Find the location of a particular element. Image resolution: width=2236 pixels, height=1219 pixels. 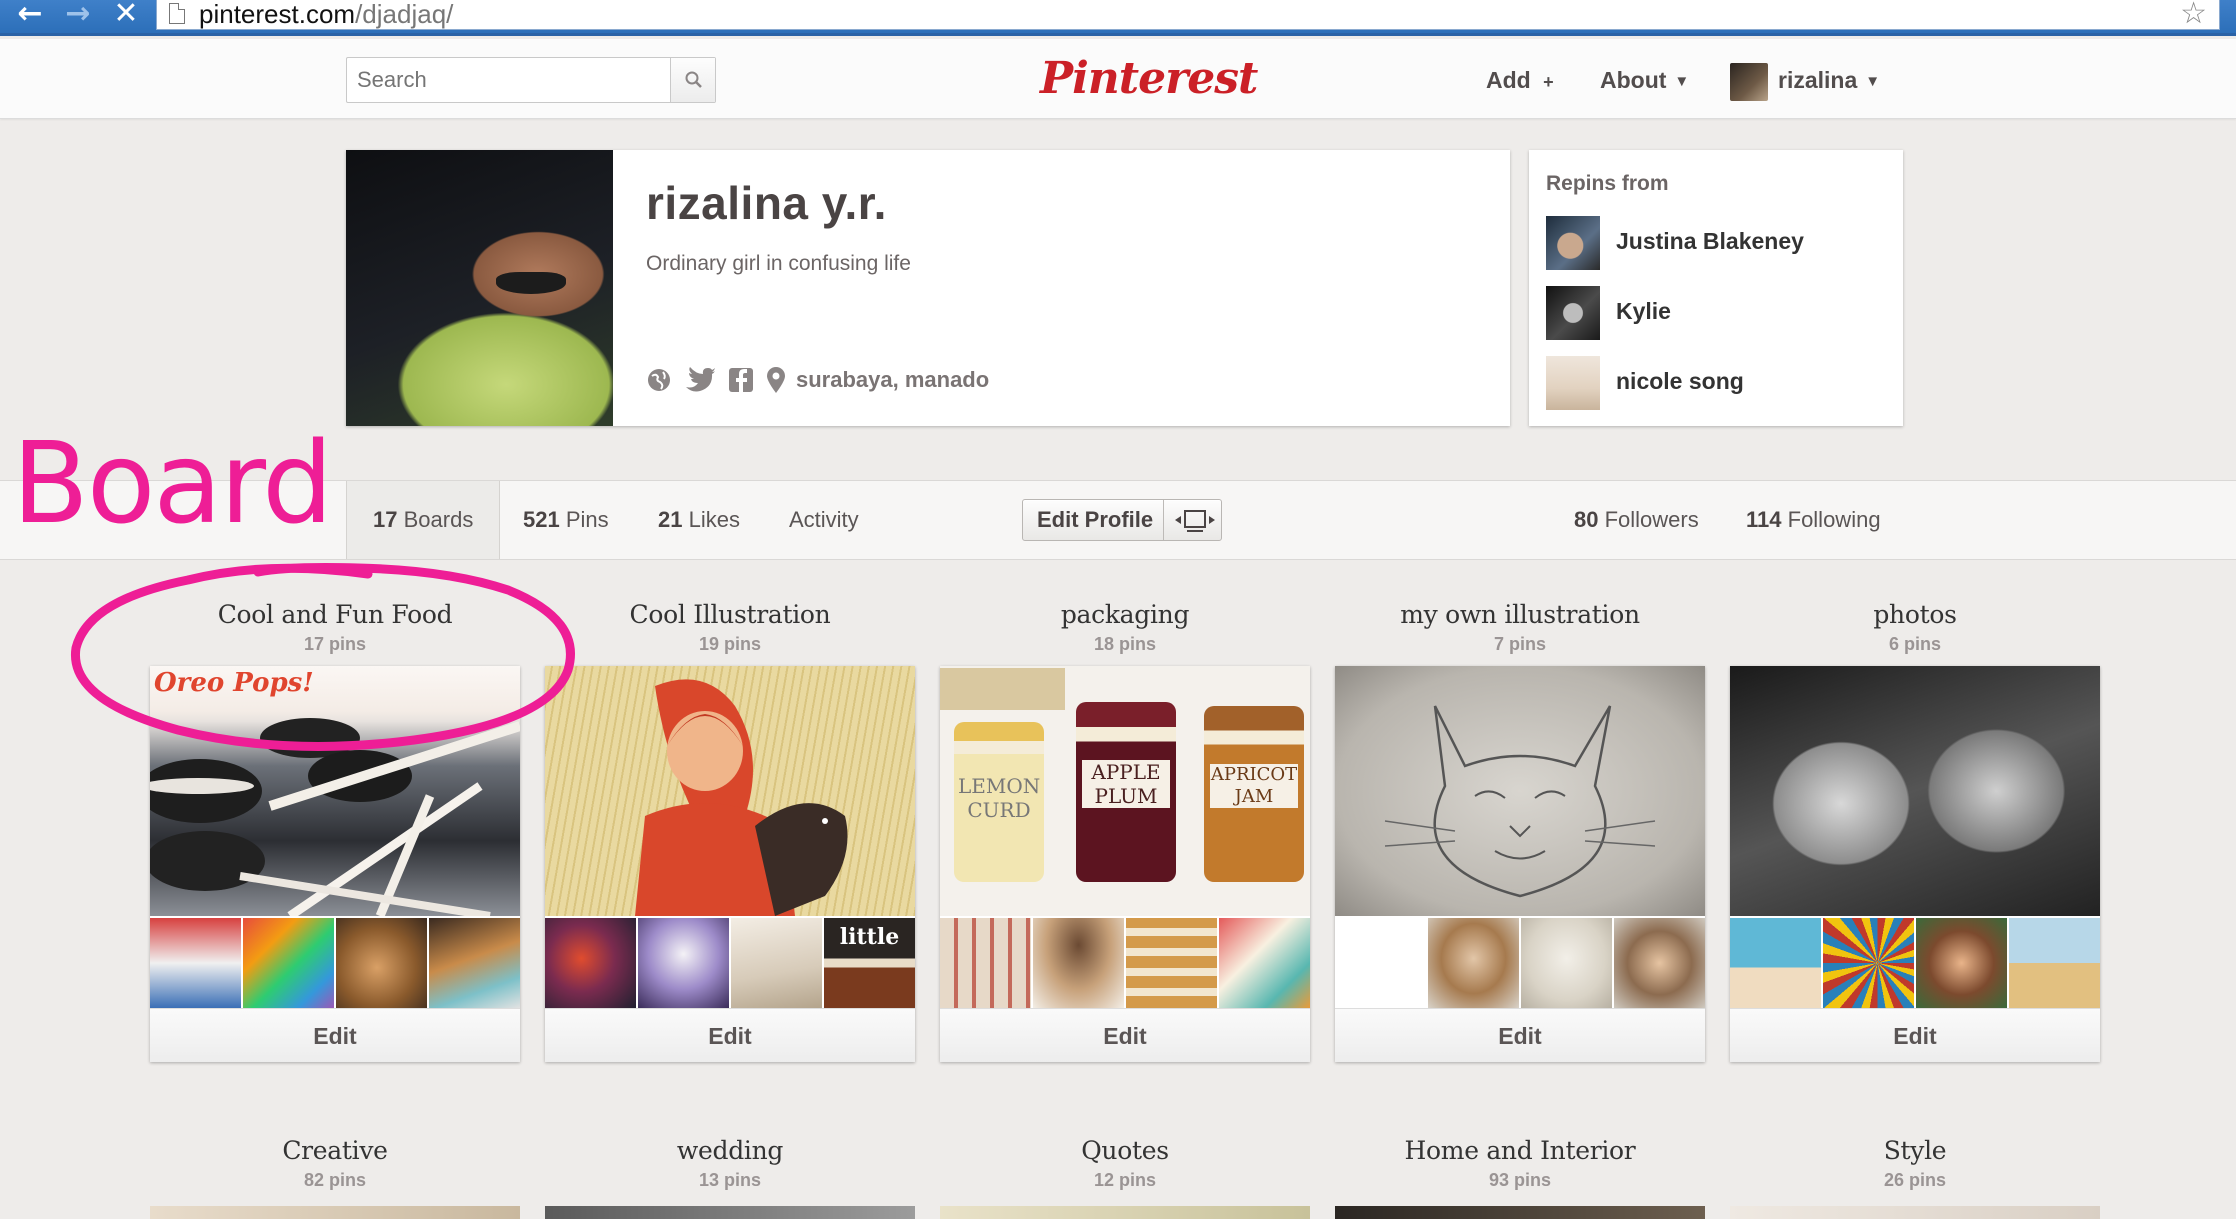

search-input is located at coordinates (509, 80).